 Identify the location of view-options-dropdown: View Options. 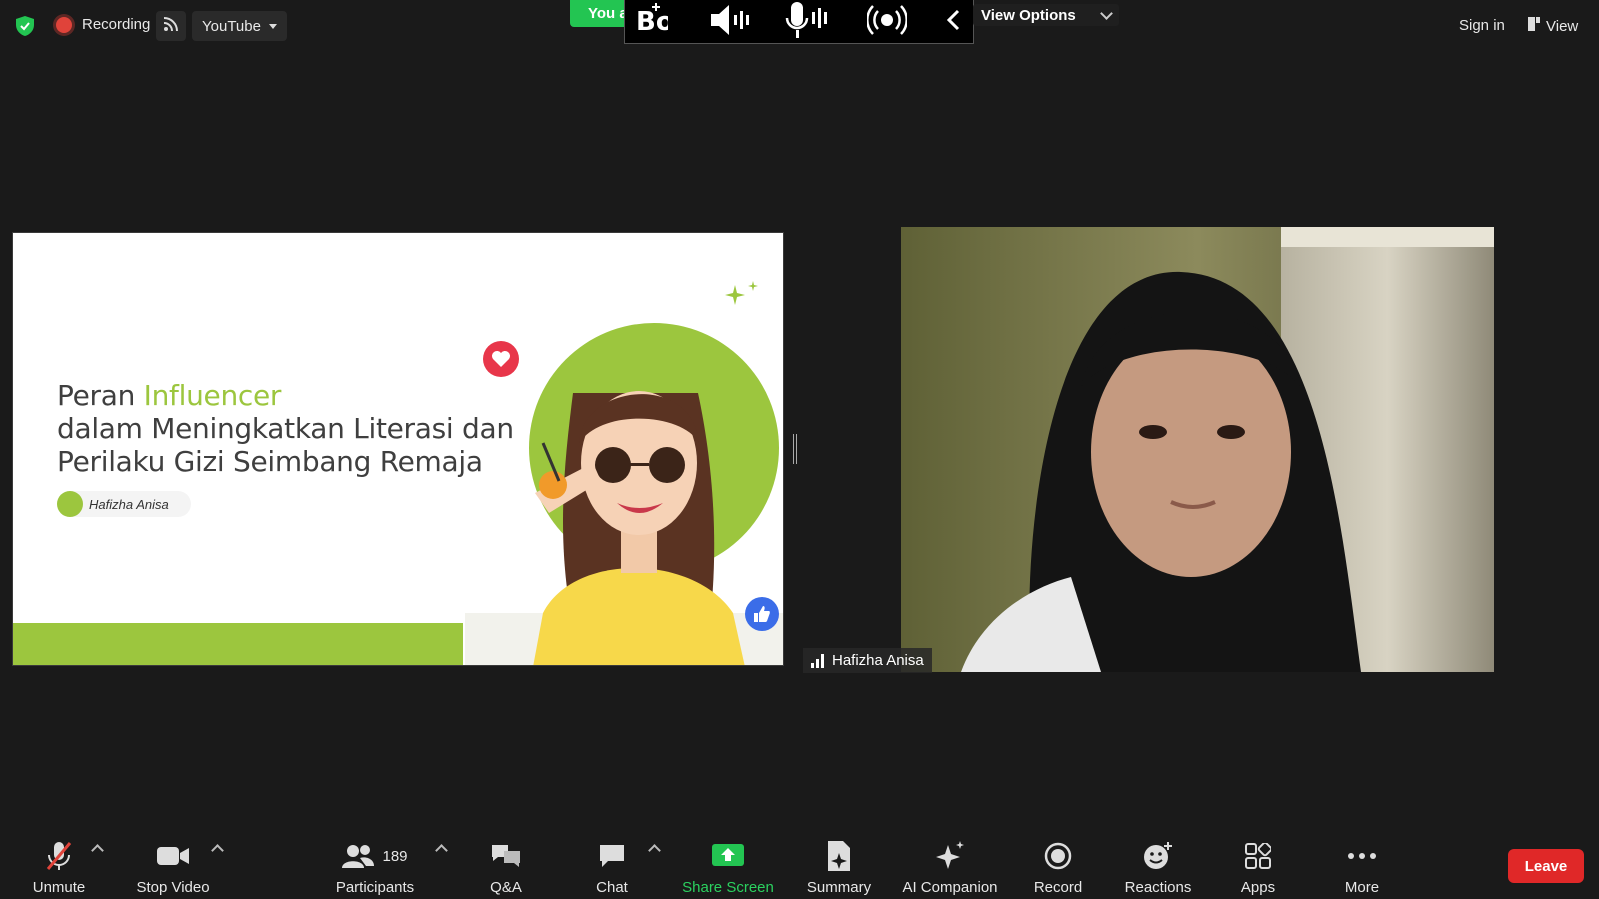
(1046, 15).